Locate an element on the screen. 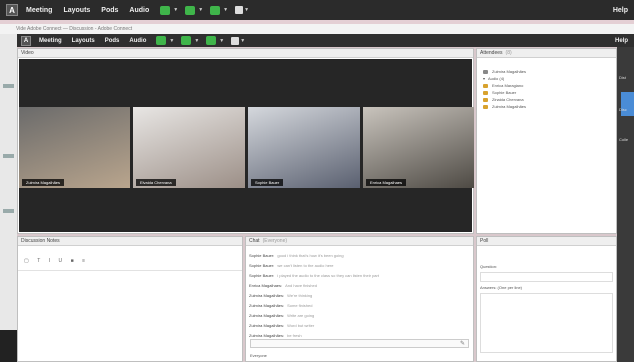 The height and width of the screenshot is (362, 634). poll-answers-input is located at coordinates (546, 323).